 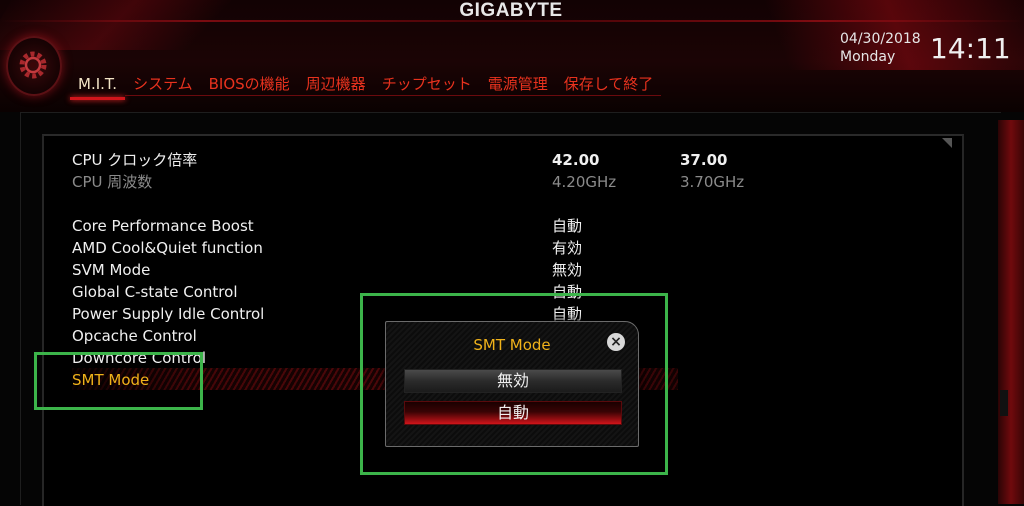 I want to click on tab-system-label: システム, so click(x=163, y=84).